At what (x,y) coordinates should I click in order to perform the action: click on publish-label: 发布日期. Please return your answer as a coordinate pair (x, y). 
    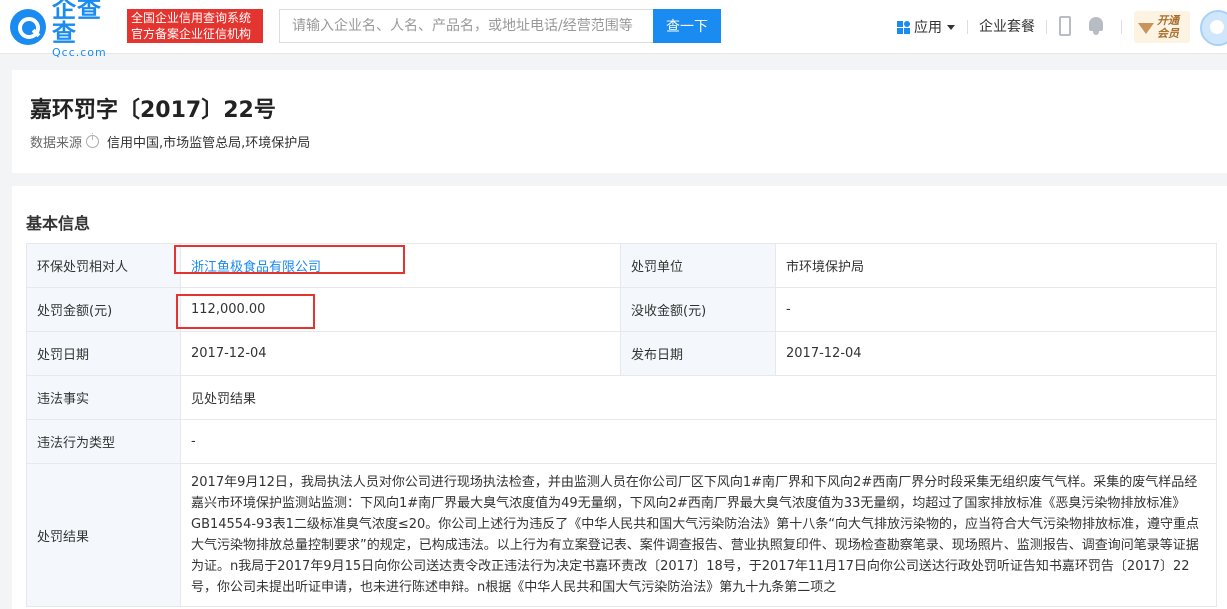
    Looking at the image, I should click on (698, 353).